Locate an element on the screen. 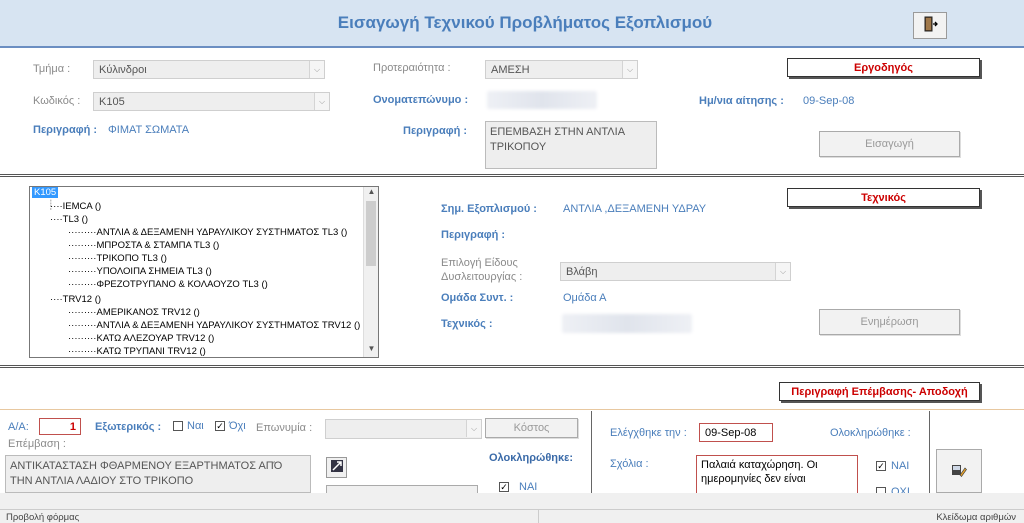  request-date-value: 09-Sep-08 is located at coordinates (829, 101).